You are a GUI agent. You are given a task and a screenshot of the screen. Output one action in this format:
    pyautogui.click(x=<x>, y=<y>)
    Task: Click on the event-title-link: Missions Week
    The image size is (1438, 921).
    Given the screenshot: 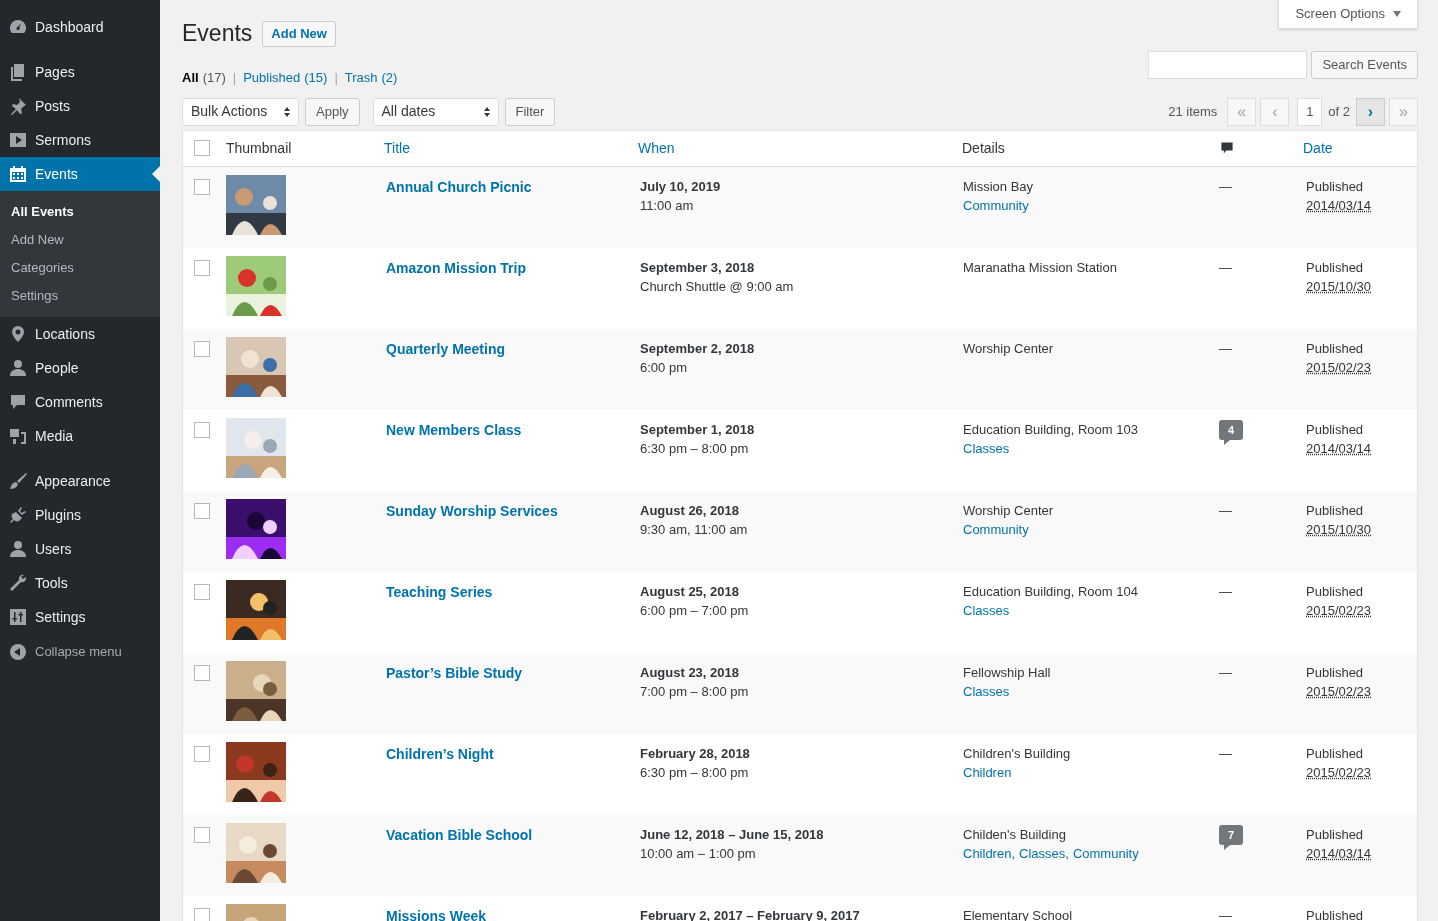 What is the action you would take?
    pyautogui.click(x=436, y=914)
    